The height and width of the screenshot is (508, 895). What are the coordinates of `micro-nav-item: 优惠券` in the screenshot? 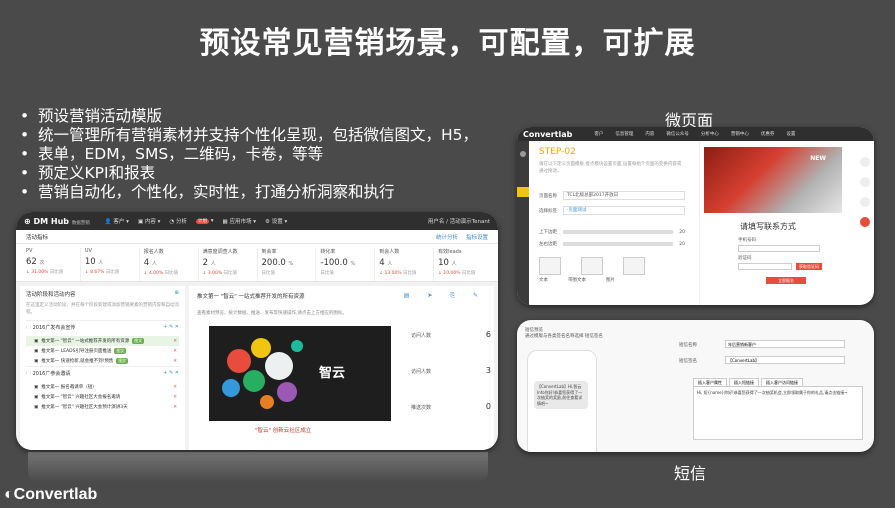 It's located at (768, 134).